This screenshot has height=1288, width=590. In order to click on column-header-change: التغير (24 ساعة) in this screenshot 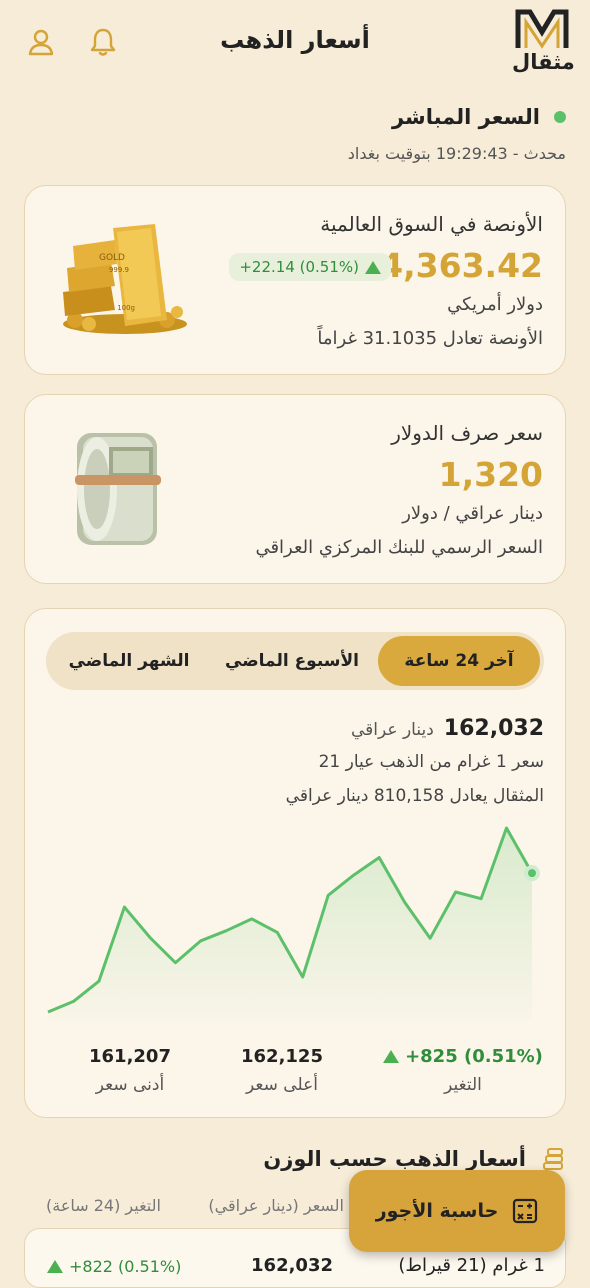, I will do `click(103, 1205)`.